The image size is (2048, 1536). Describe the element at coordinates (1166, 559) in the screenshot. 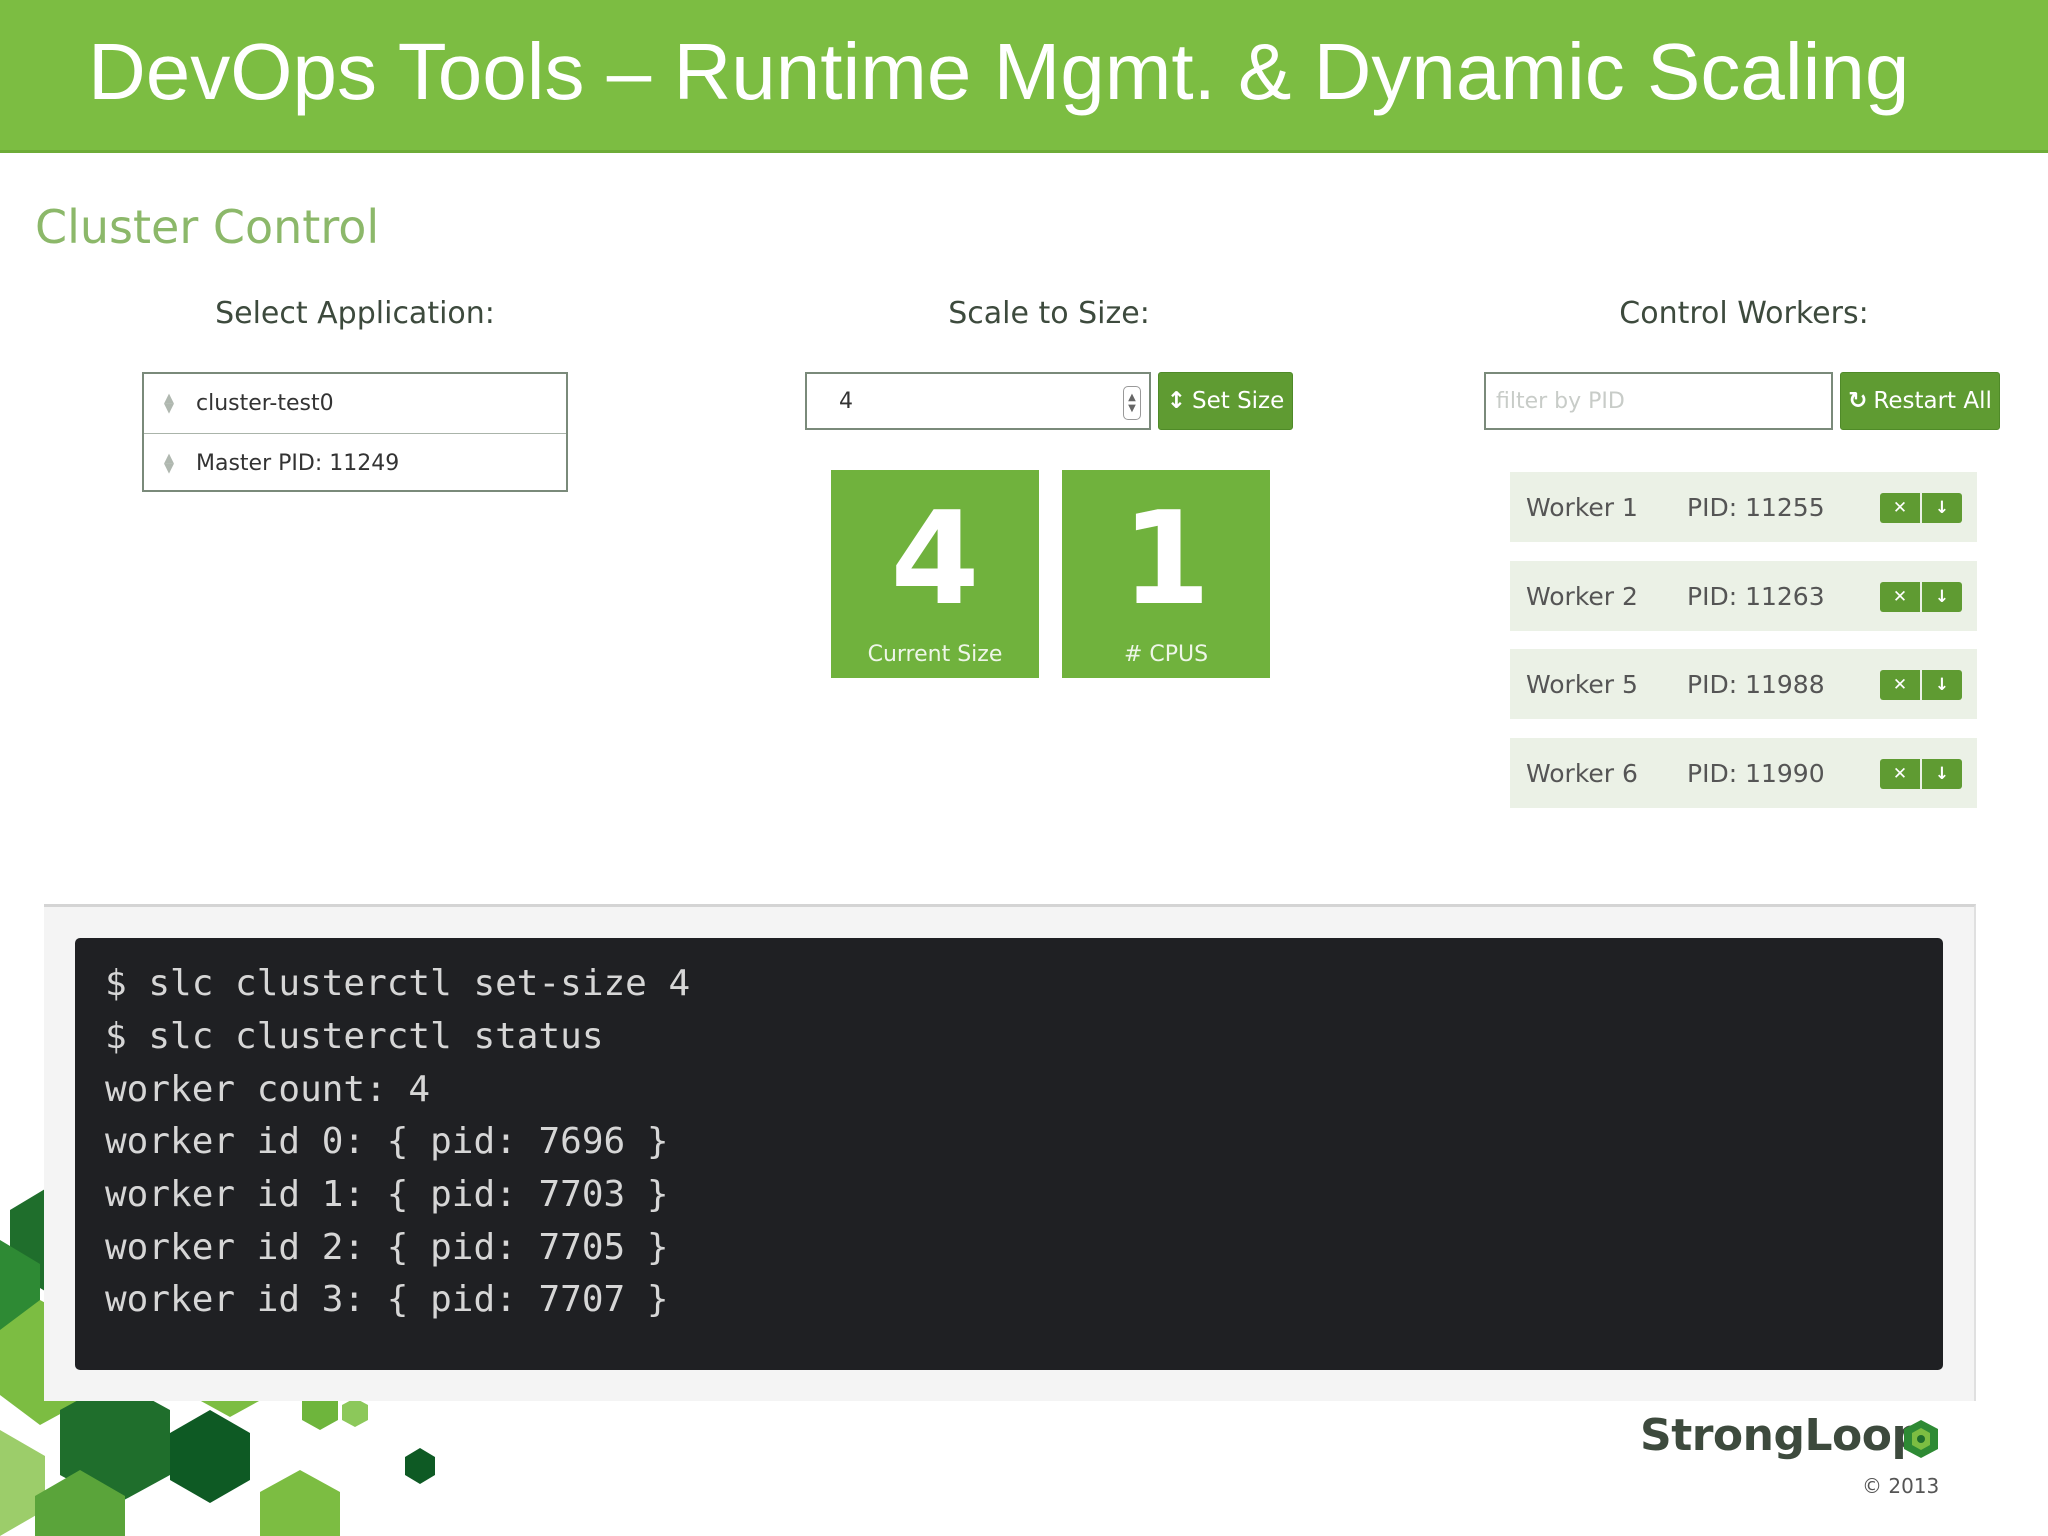

I see `cpus-value: 1` at that location.